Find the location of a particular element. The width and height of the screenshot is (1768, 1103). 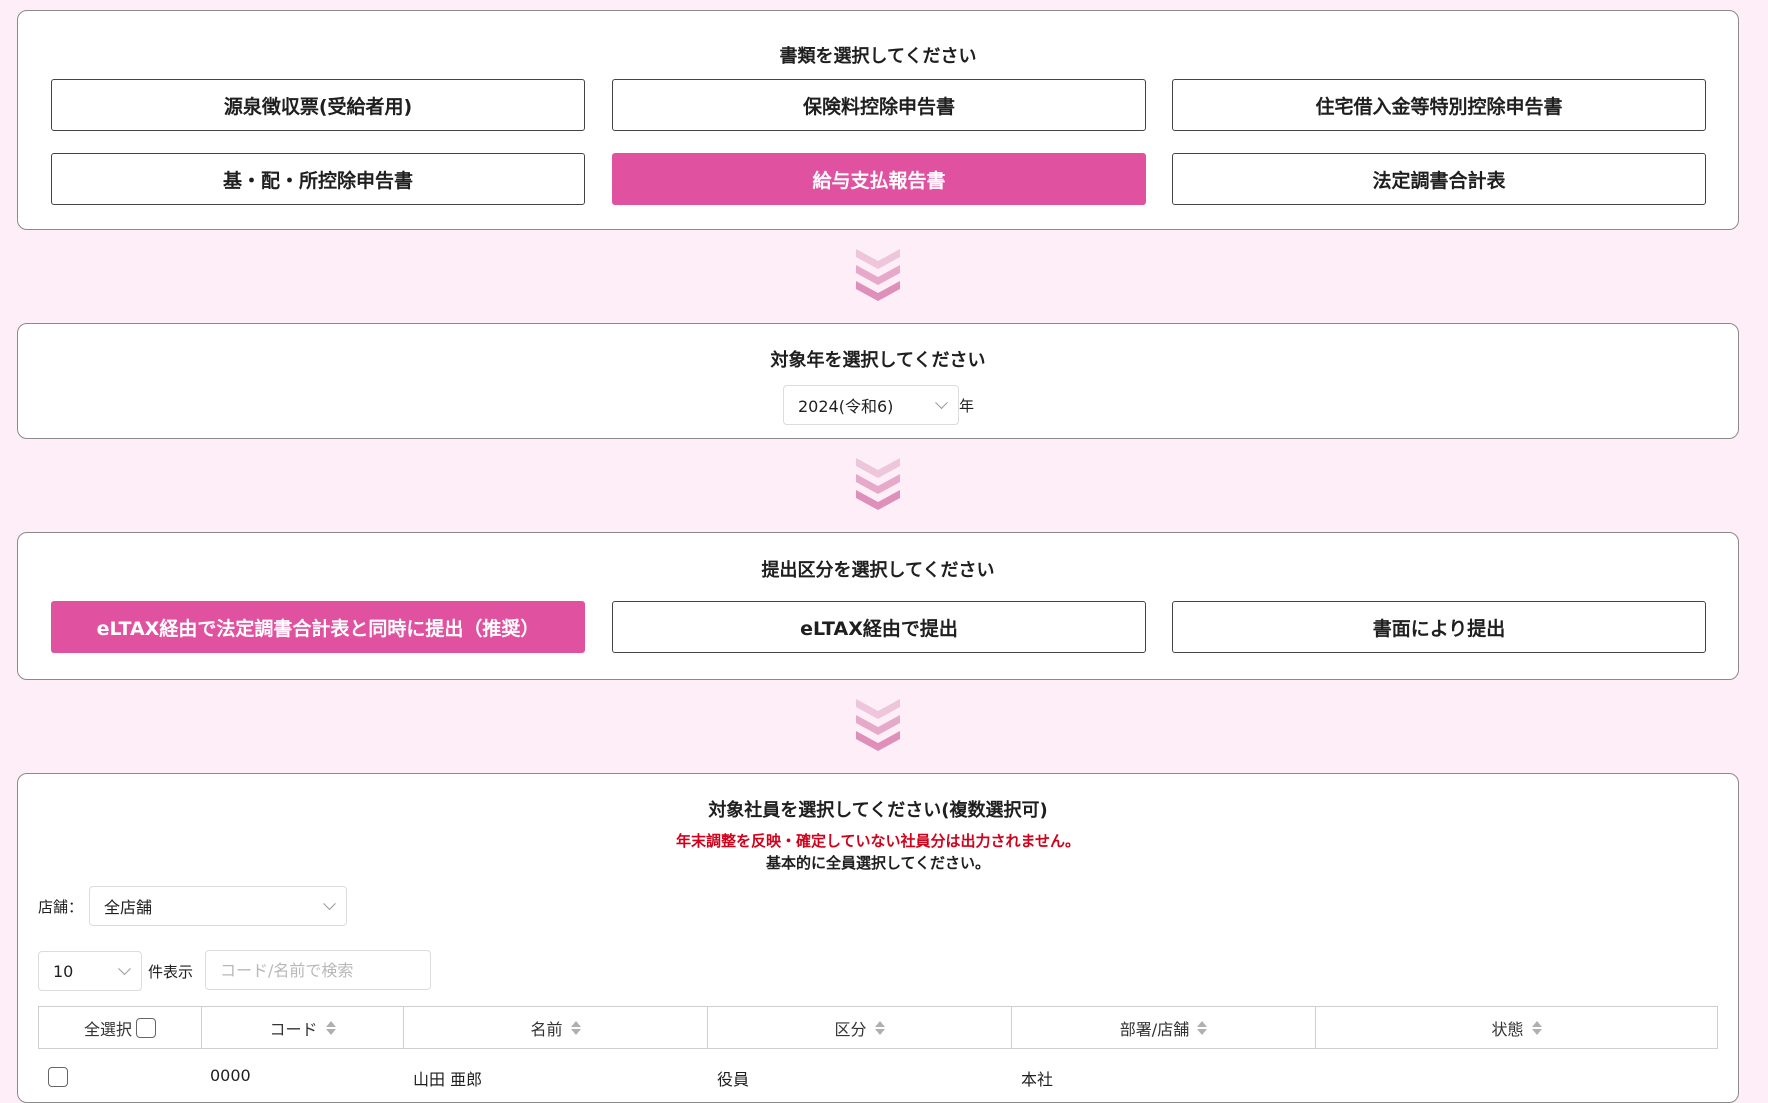

column-header-name: 名前 is located at coordinates (556, 1027).